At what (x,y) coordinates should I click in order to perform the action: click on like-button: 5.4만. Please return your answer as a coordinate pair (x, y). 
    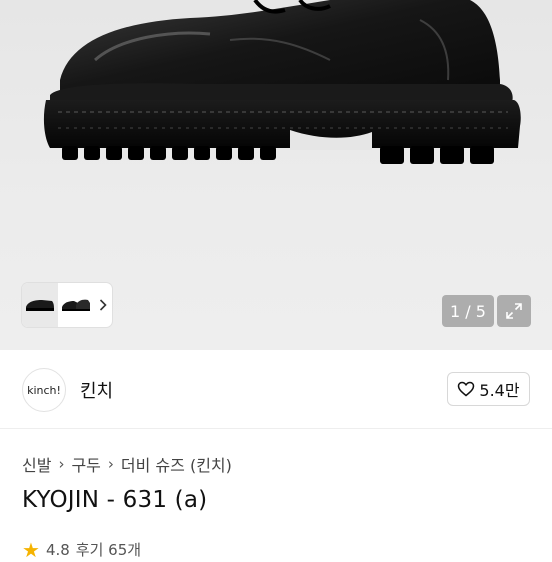
    Looking at the image, I should click on (488, 389).